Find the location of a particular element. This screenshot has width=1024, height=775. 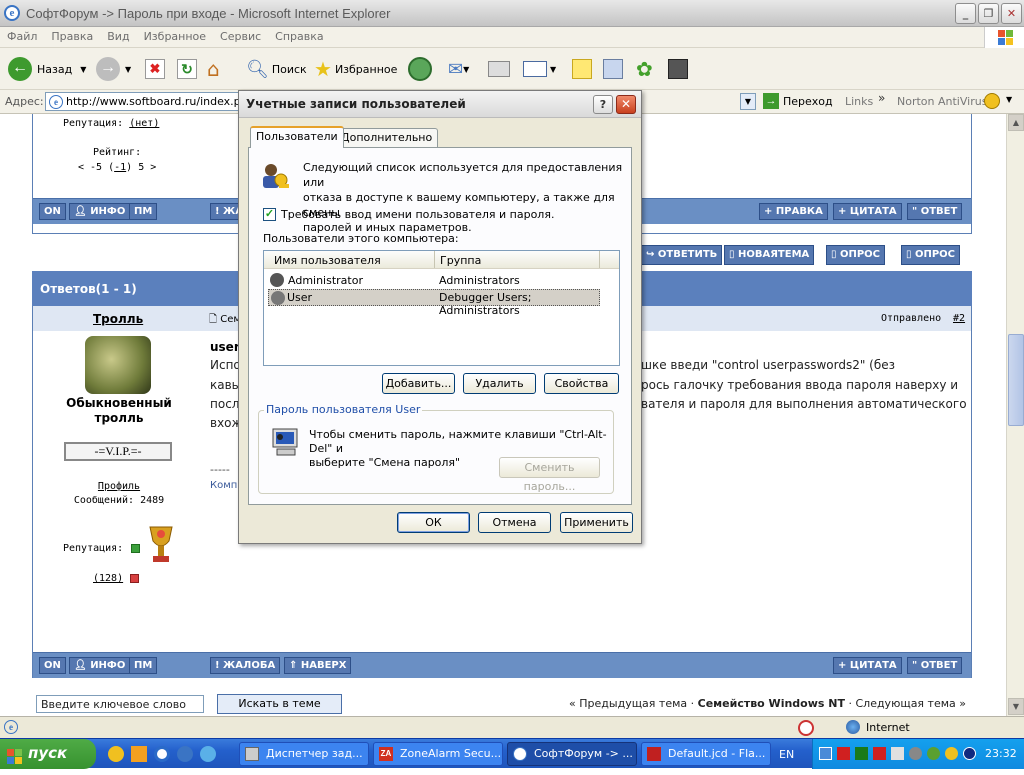

pm-button-2: ПМ is located at coordinates (143, 665).